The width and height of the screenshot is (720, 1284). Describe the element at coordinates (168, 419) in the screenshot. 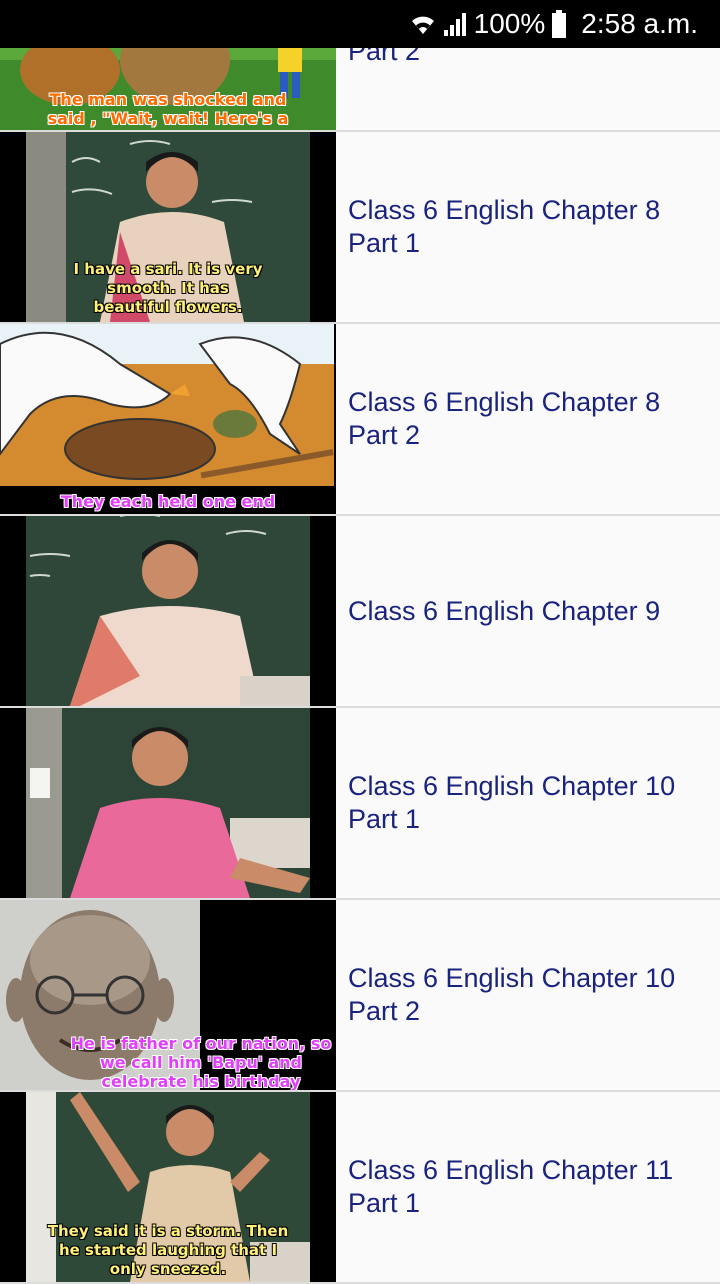

I see `video-thumbnail: They each held one end` at that location.